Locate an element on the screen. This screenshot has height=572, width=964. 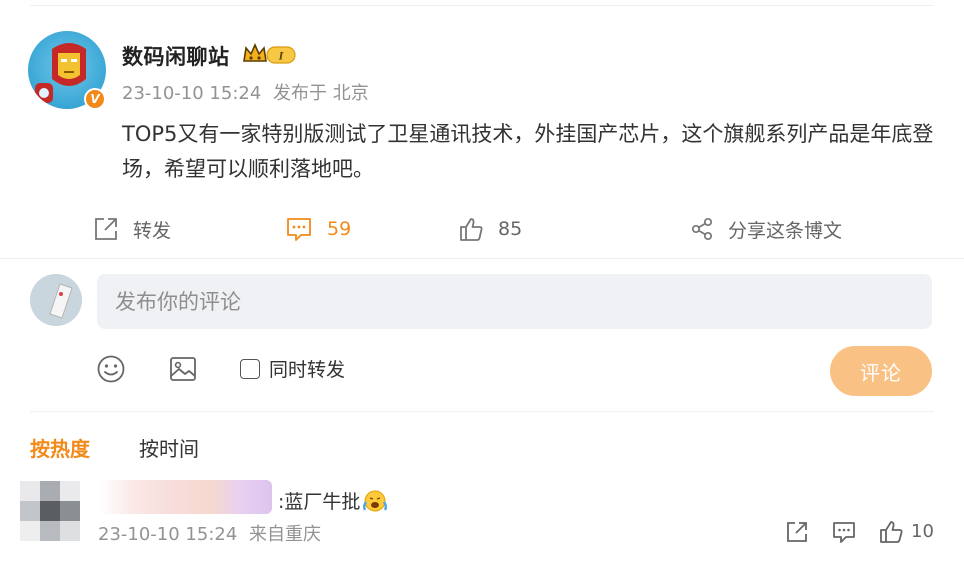
image-icon is located at coordinates (183, 369).